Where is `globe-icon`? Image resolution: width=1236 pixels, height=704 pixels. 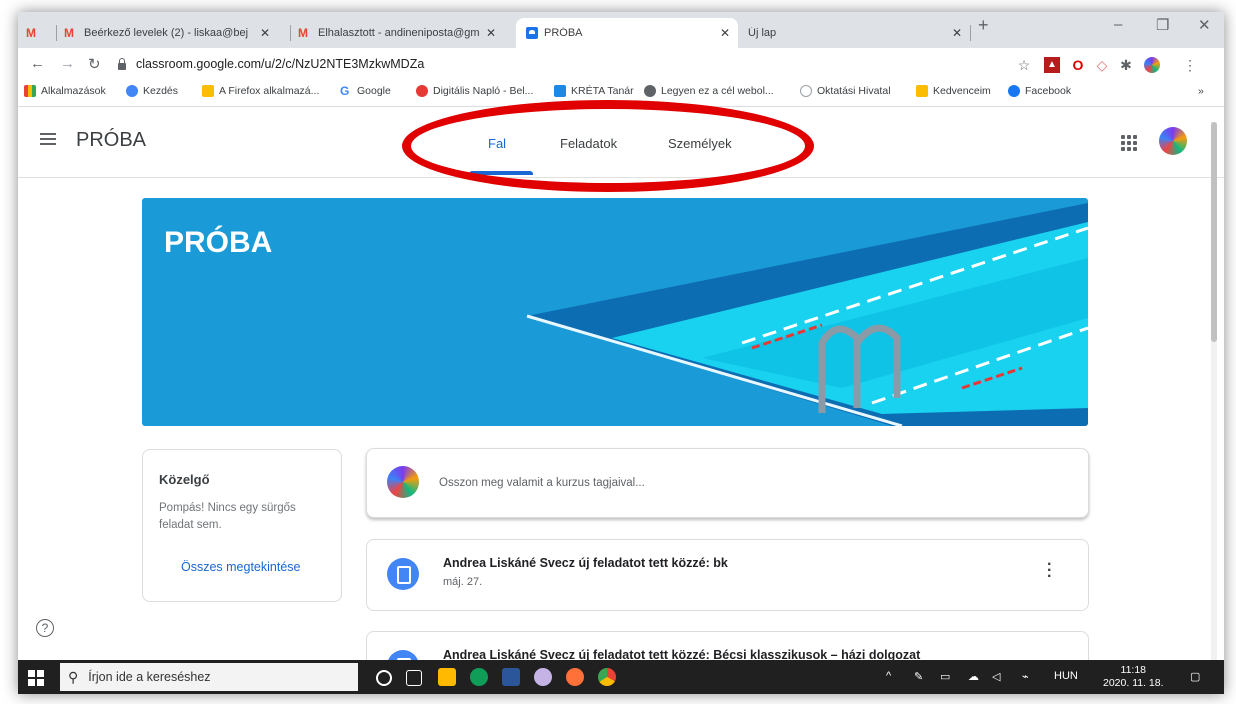 globe-icon is located at coordinates (806, 91).